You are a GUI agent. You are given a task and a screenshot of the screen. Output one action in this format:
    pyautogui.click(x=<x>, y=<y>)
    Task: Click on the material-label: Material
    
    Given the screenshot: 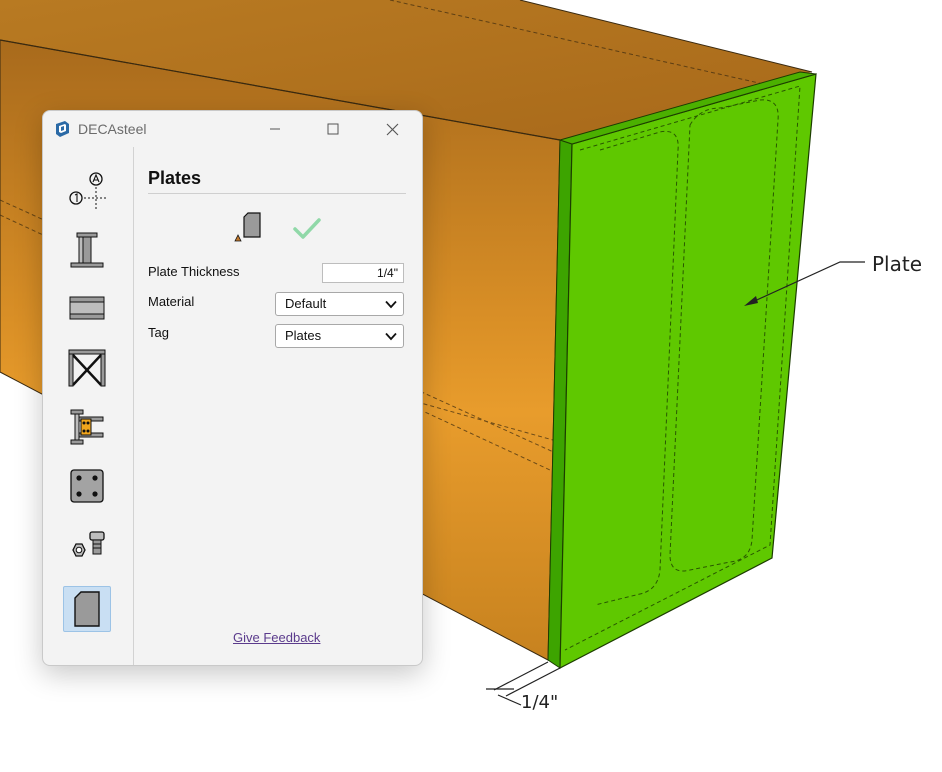 What is the action you would take?
    pyautogui.click(x=171, y=301)
    